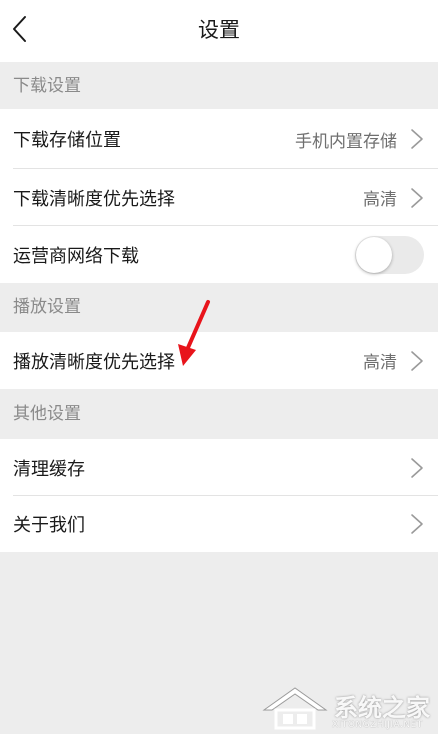  Describe the element at coordinates (76, 256) in the screenshot. I see `row-label: 运营商网络下载` at that location.